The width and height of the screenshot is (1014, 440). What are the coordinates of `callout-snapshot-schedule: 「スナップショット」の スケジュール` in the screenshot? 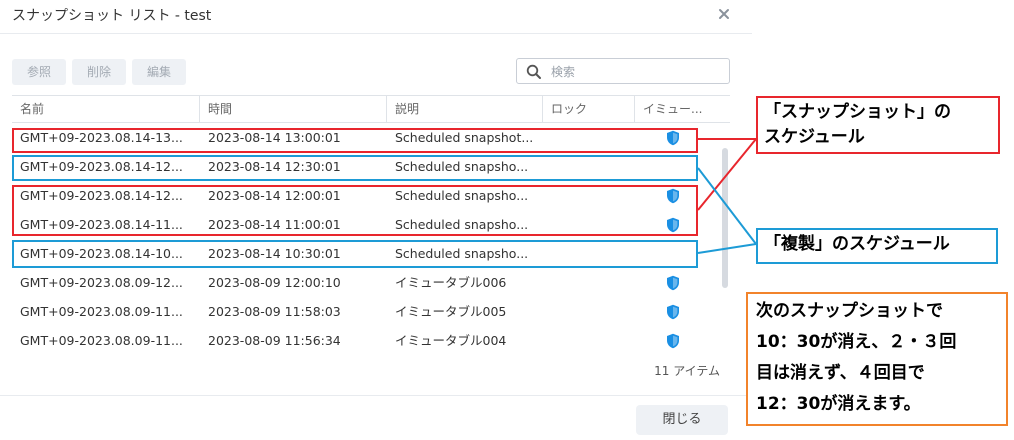 It's located at (878, 125).